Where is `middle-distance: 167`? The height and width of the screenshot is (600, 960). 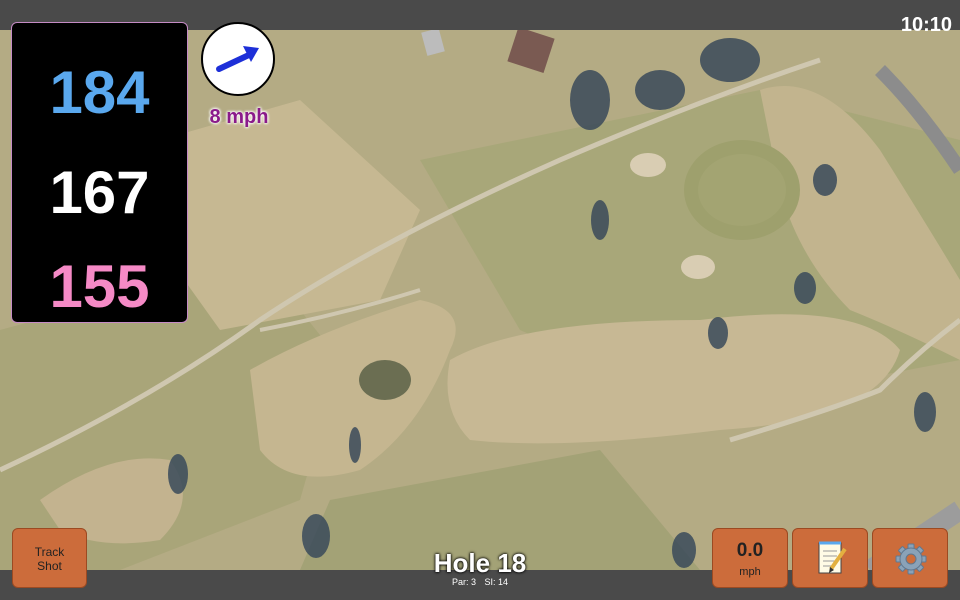
middle-distance: 167 is located at coordinates (99, 192).